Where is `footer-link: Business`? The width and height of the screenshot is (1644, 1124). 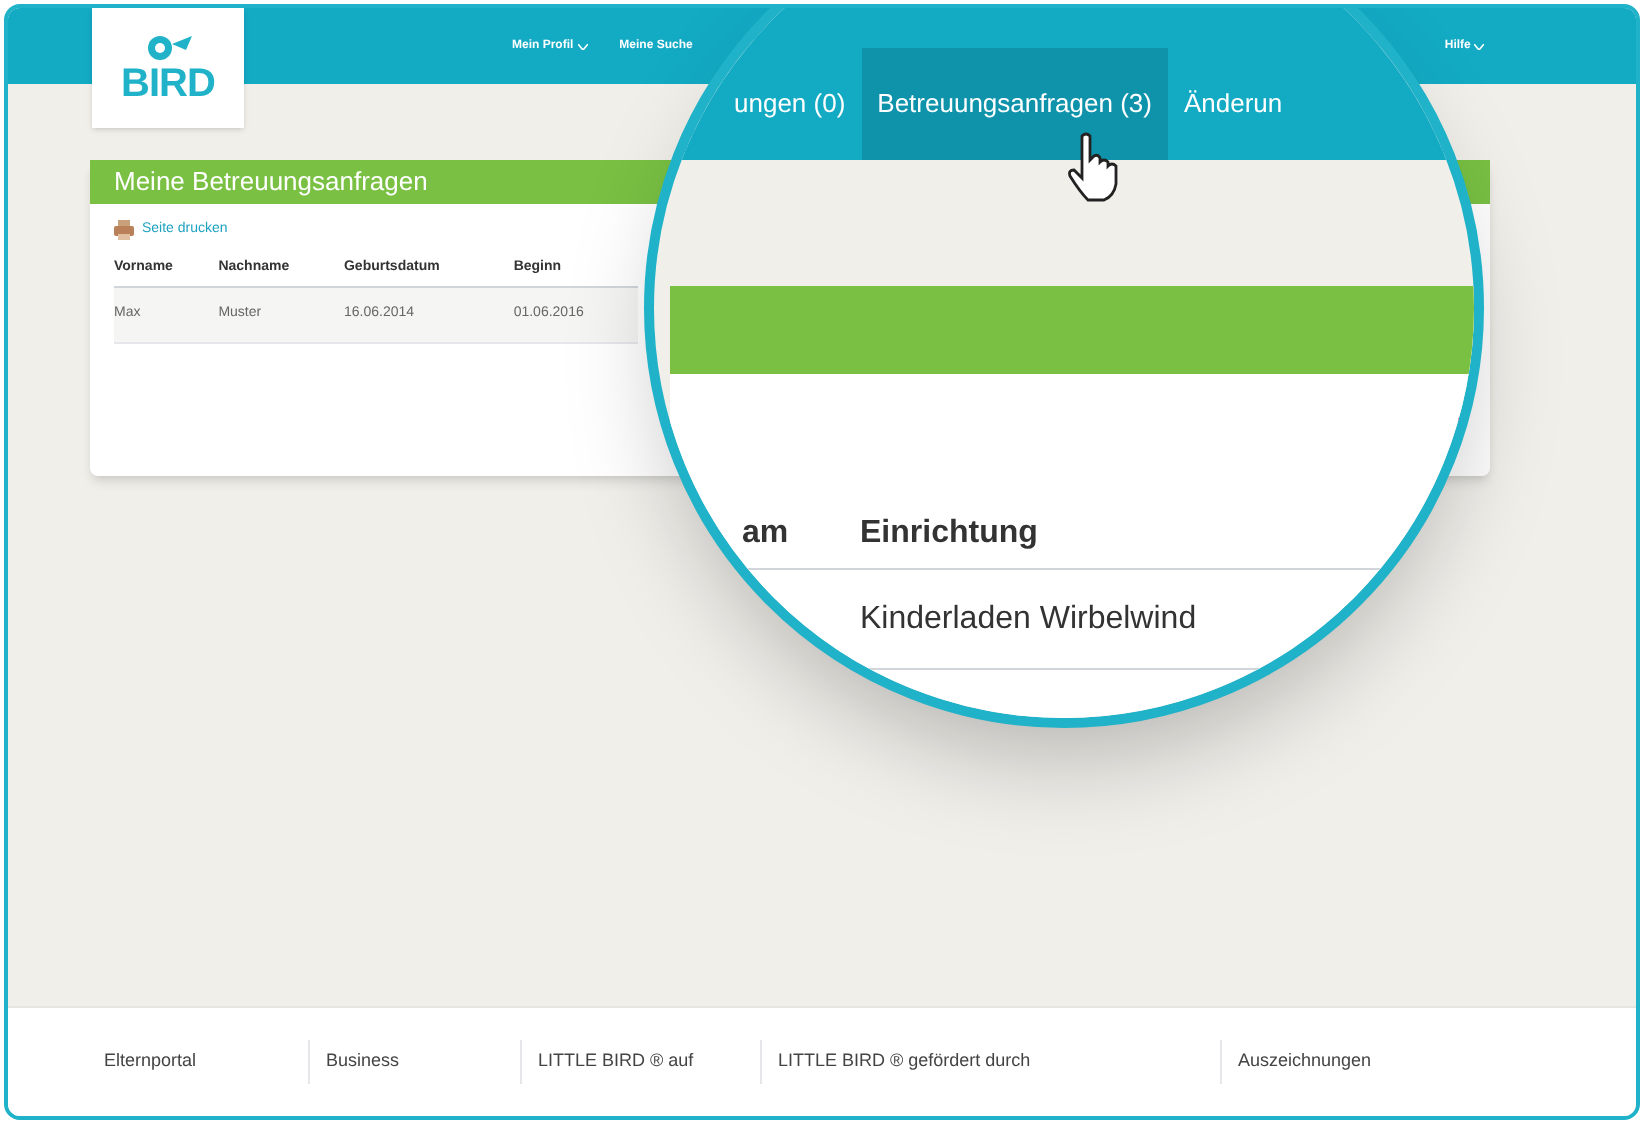 footer-link: Business is located at coordinates (363, 1062).